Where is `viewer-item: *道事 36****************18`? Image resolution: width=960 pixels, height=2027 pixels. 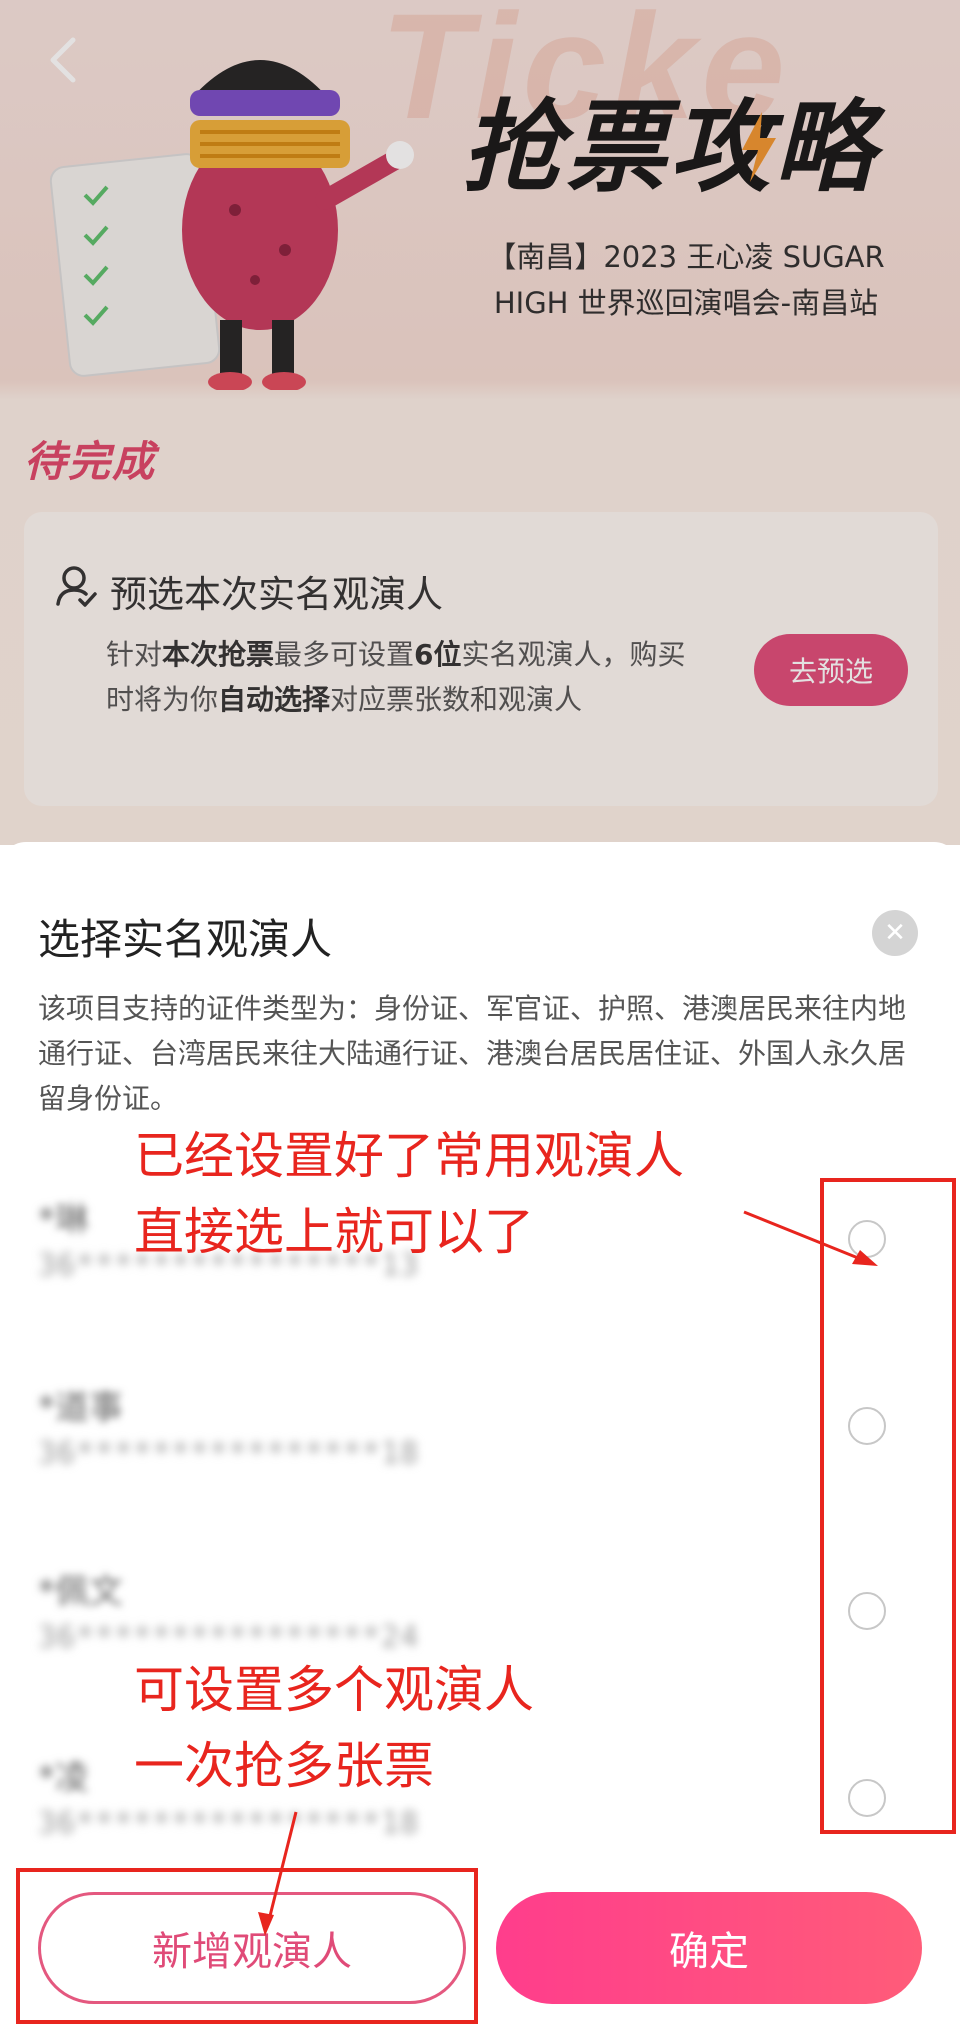 viewer-item: *道事 36****************18 is located at coordinates (468, 1445).